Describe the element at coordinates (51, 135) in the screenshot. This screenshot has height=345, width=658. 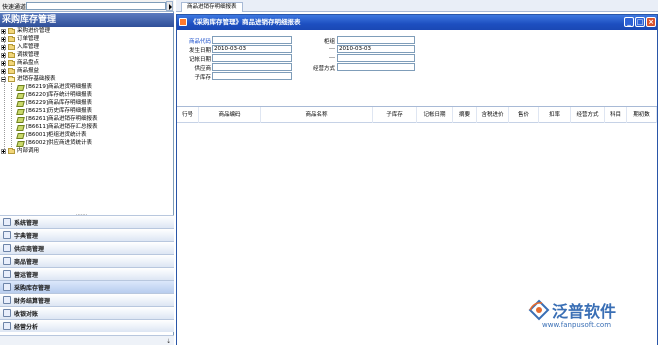
I see `tree-report-item: [B6001]柜组进货统计表` at that location.